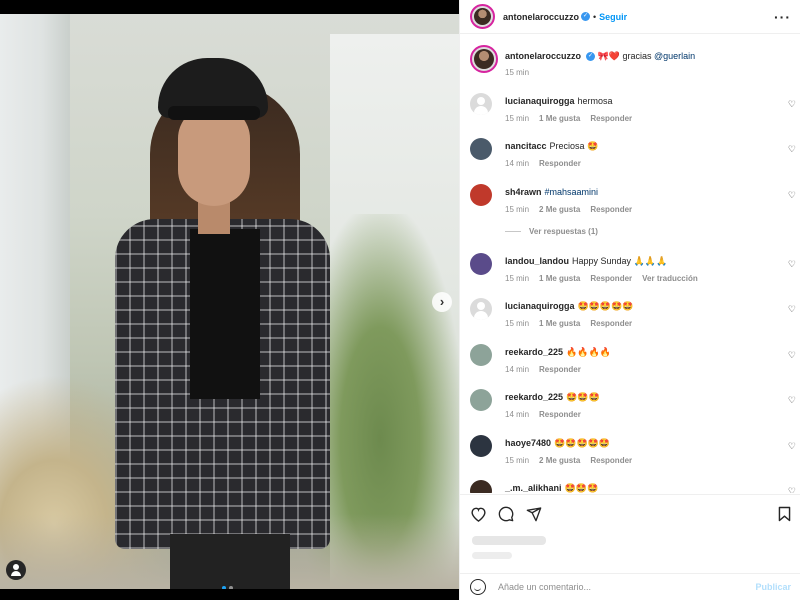  Describe the element at coordinates (526, 146) in the screenshot. I see `comment-username: nancitacc` at that location.